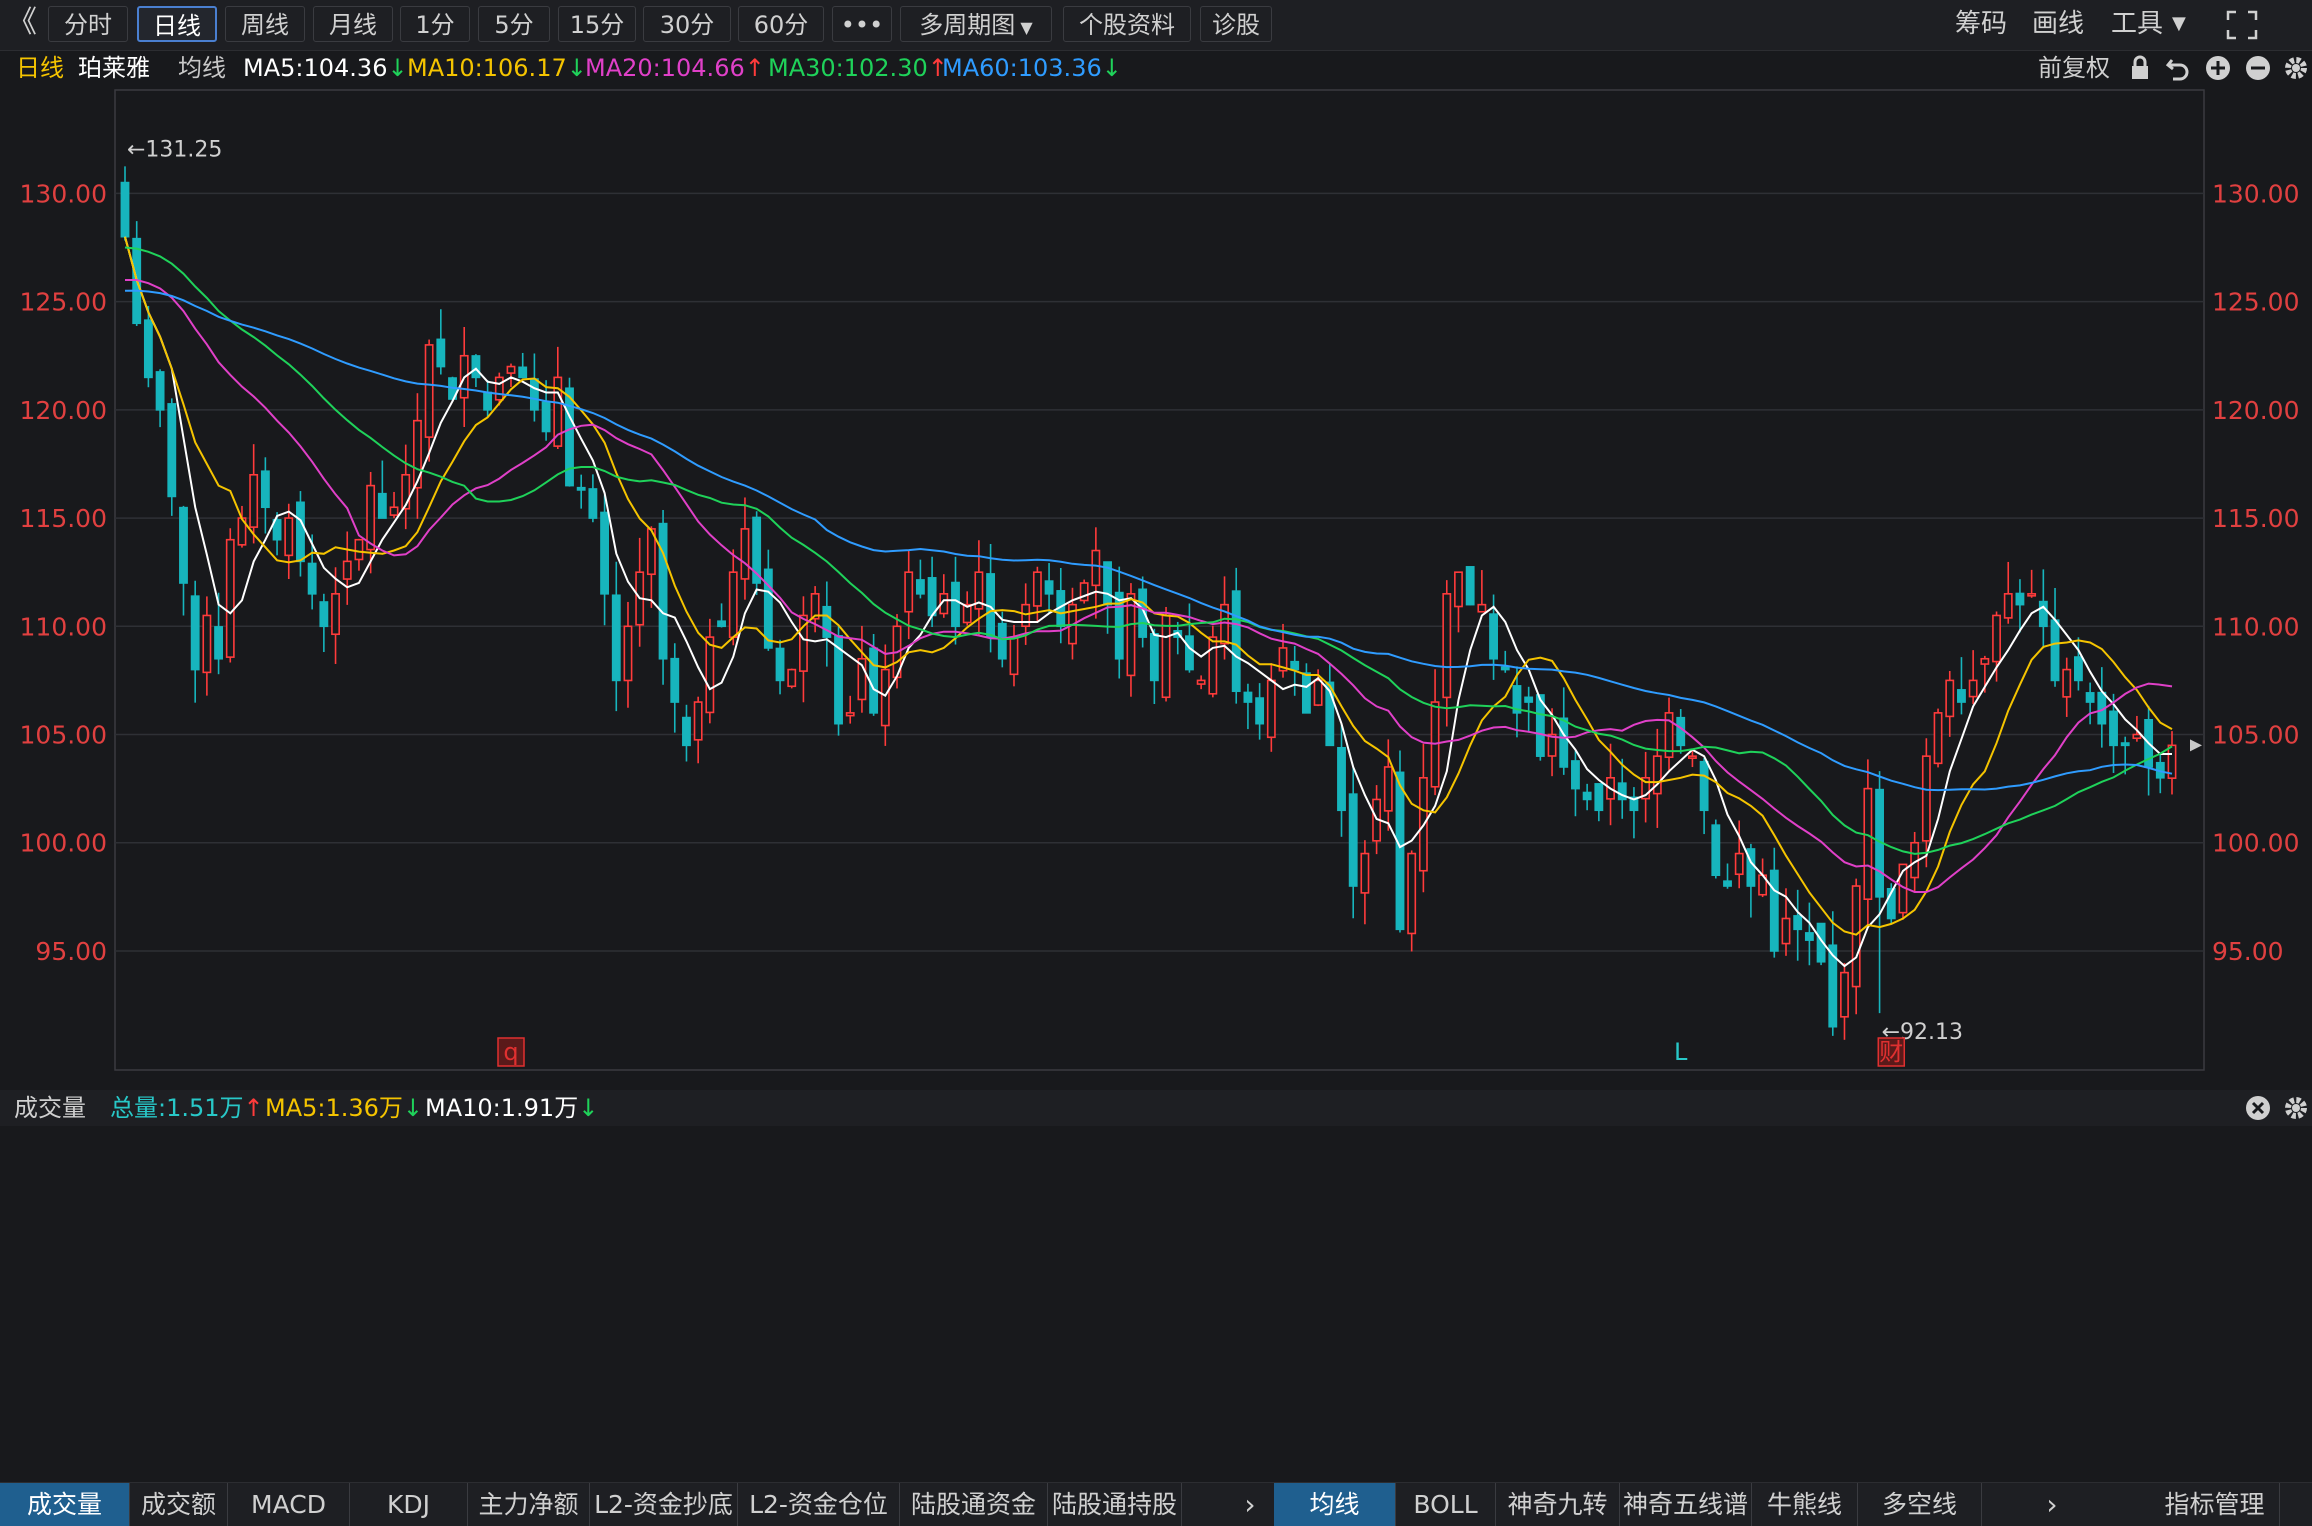  I want to click on draw-button: 画线, so click(2058, 24).